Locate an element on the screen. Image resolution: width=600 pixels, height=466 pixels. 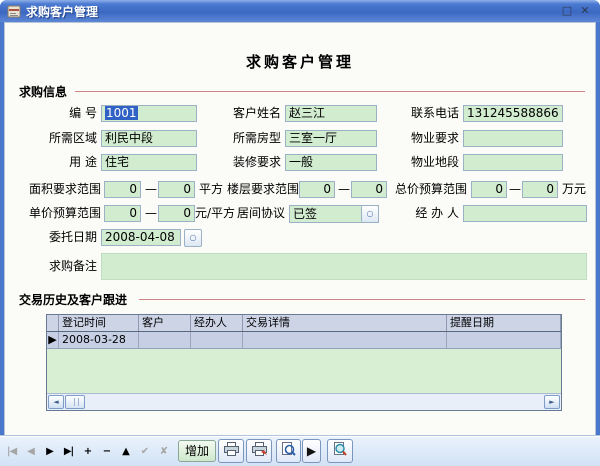
printer-arrow-icon is located at coordinates (259, 451).